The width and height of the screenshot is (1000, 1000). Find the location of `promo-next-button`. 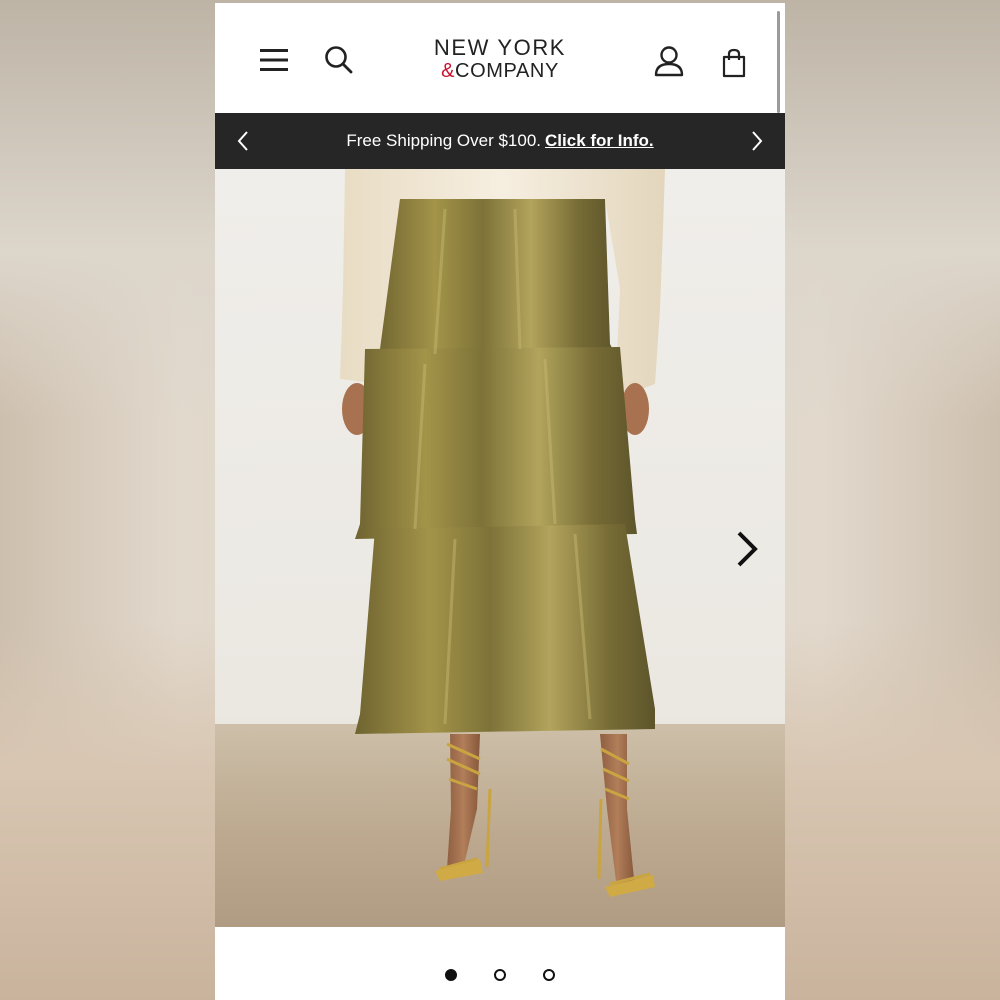

promo-next-button is located at coordinates (757, 141).